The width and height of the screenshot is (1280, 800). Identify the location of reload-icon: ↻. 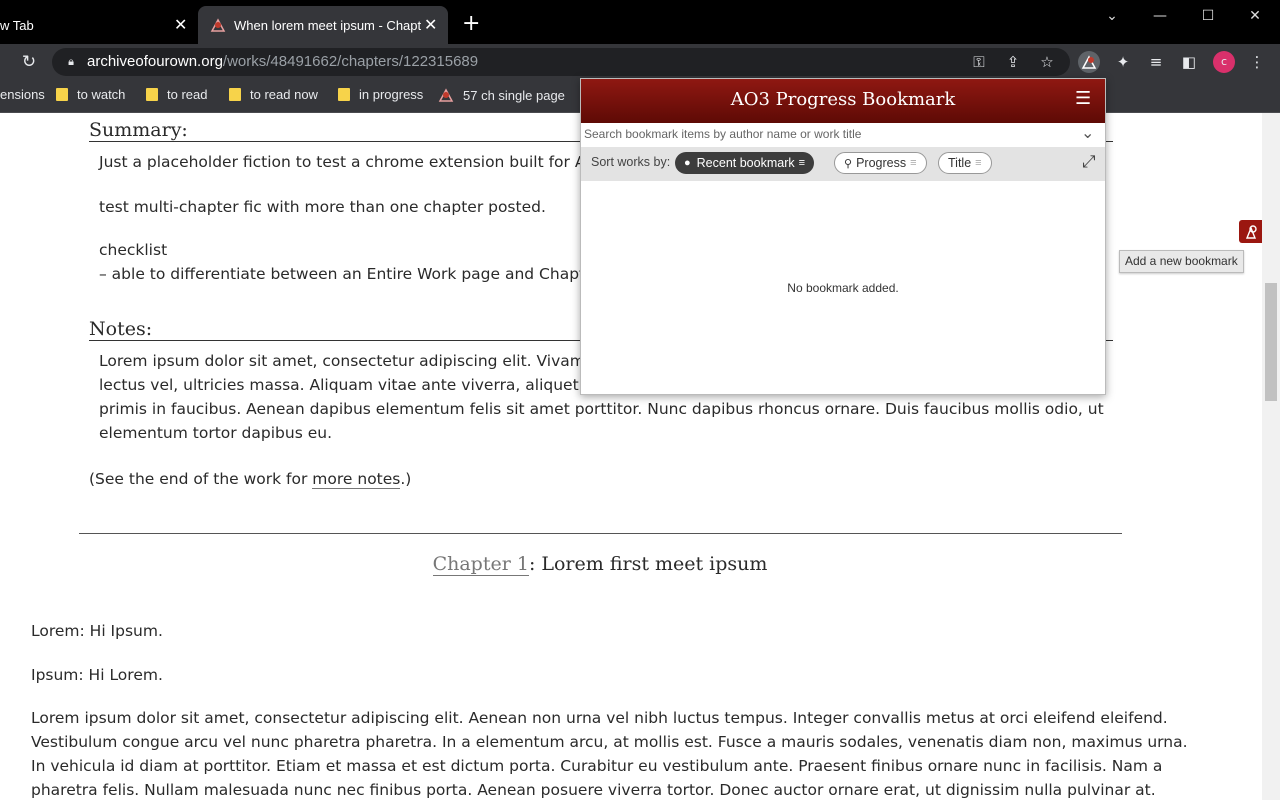
(29, 62).